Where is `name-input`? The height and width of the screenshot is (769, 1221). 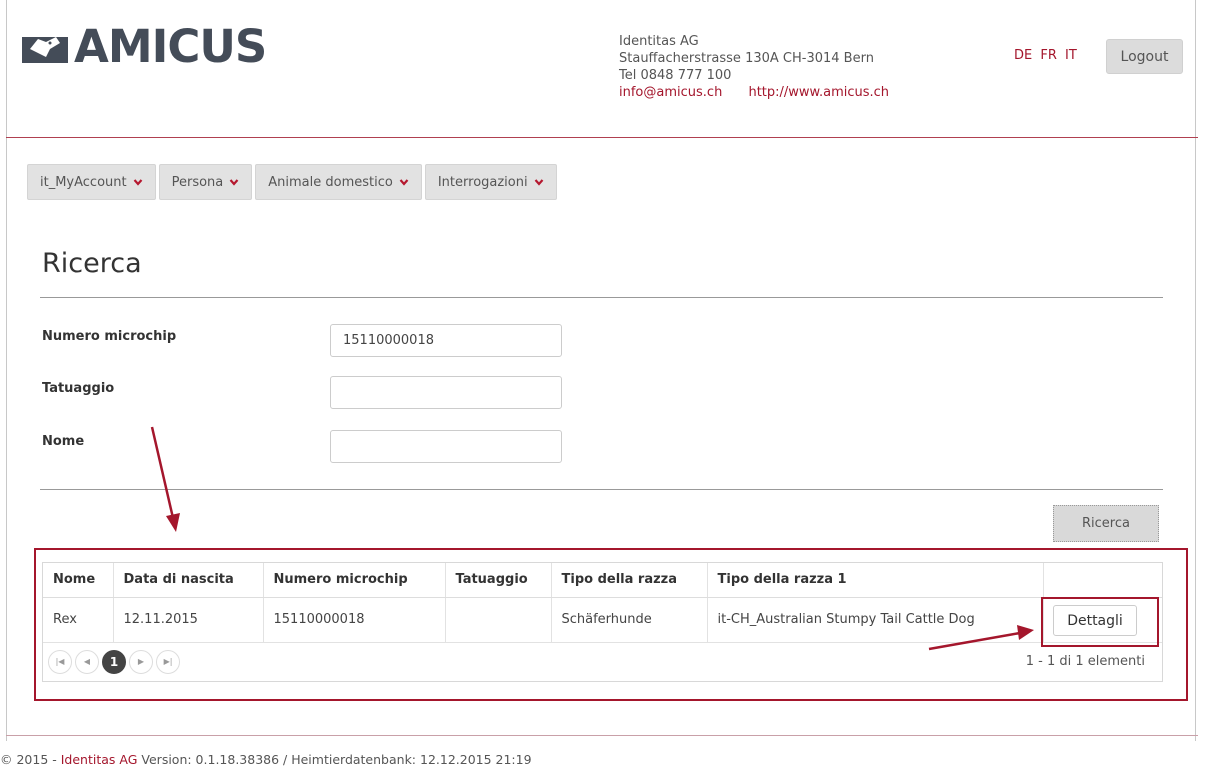
name-input is located at coordinates (446, 446).